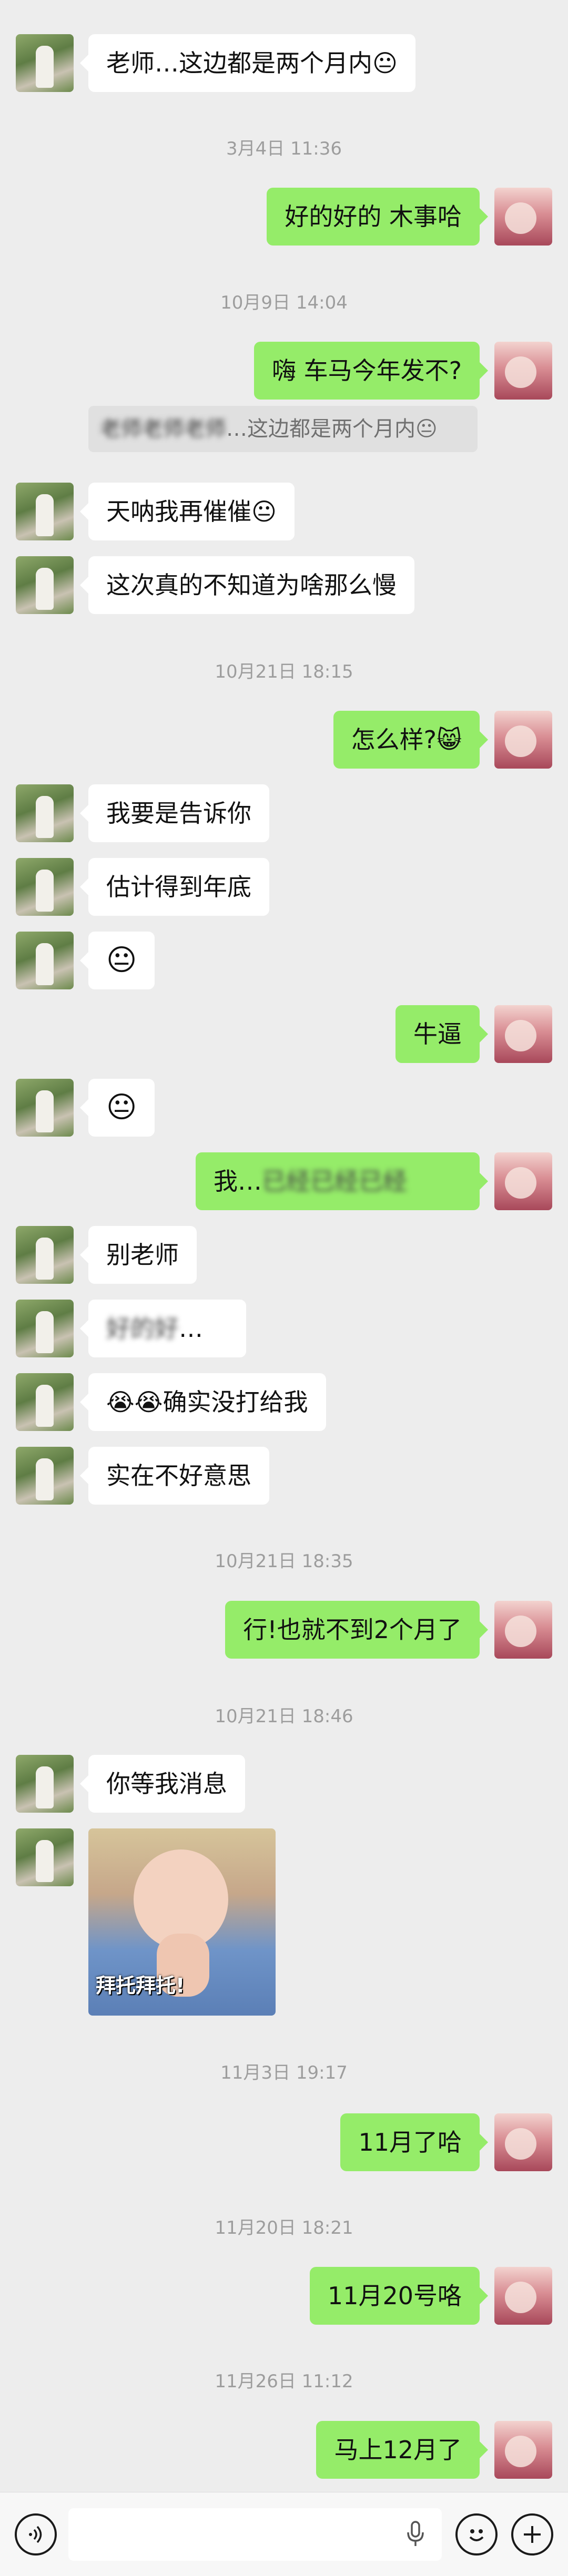 Image resolution: width=568 pixels, height=2576 pixels. Describe the element at coordinates (142, 1255) in the screenshot. I see `message-text: 别老师` at that location.